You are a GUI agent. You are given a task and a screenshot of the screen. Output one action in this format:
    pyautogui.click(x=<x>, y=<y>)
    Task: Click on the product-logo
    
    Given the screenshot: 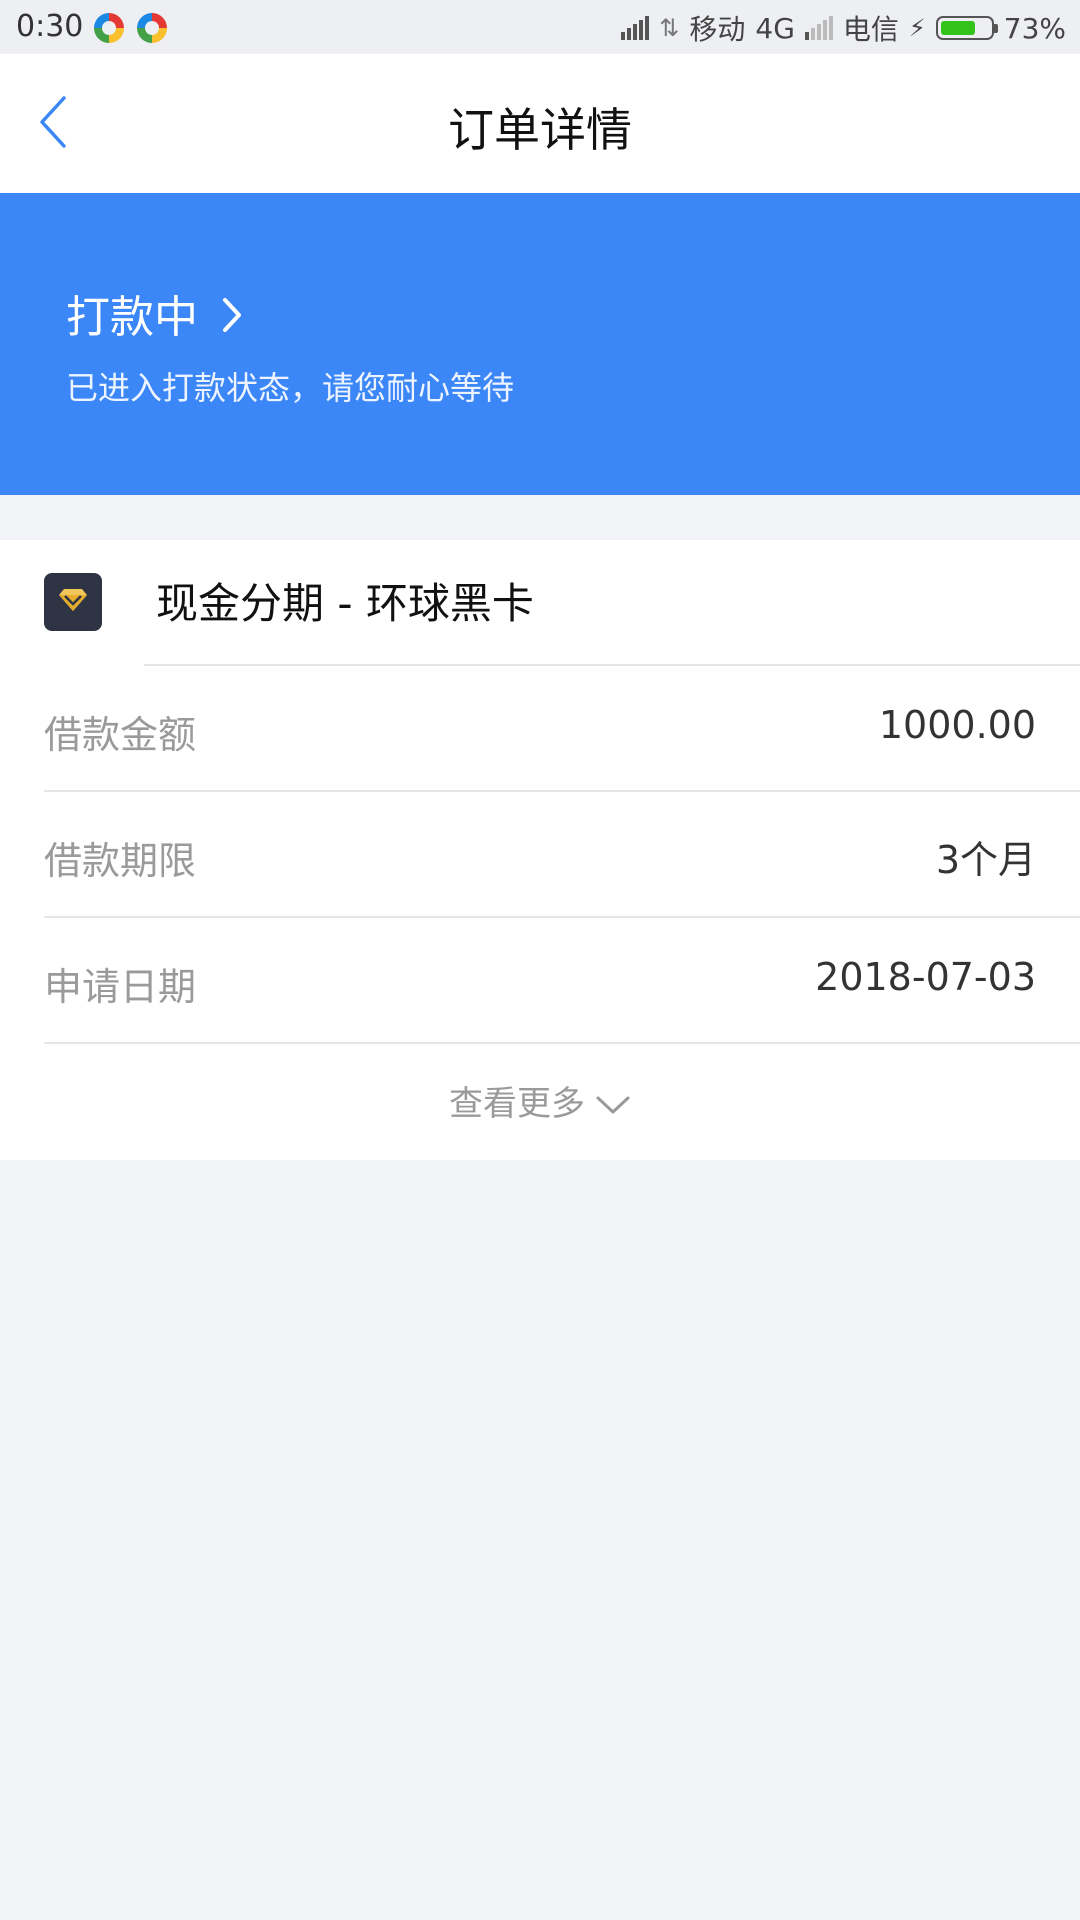 What is the action you would take?
    pyautogui.click(x=73, y=602)
    